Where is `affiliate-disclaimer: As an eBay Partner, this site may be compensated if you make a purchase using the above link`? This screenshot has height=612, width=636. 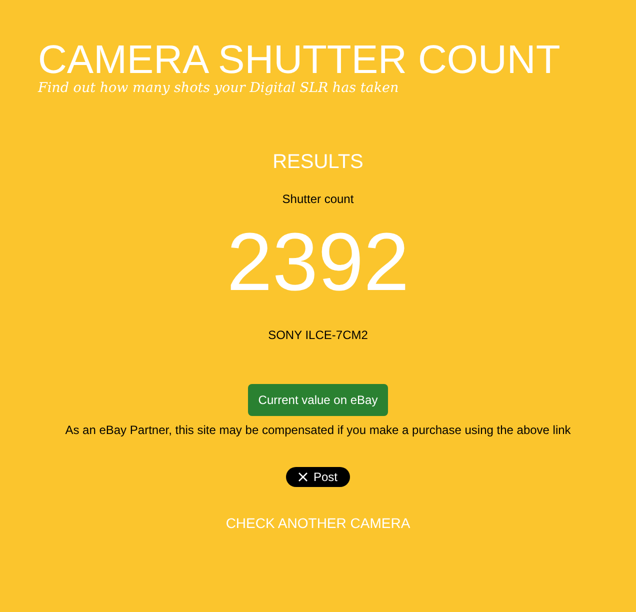
affiliate-disclaimer: As an eBay Partner, this site may be compensated if you make a purchase using the above link is located at coordinates (318, 430).